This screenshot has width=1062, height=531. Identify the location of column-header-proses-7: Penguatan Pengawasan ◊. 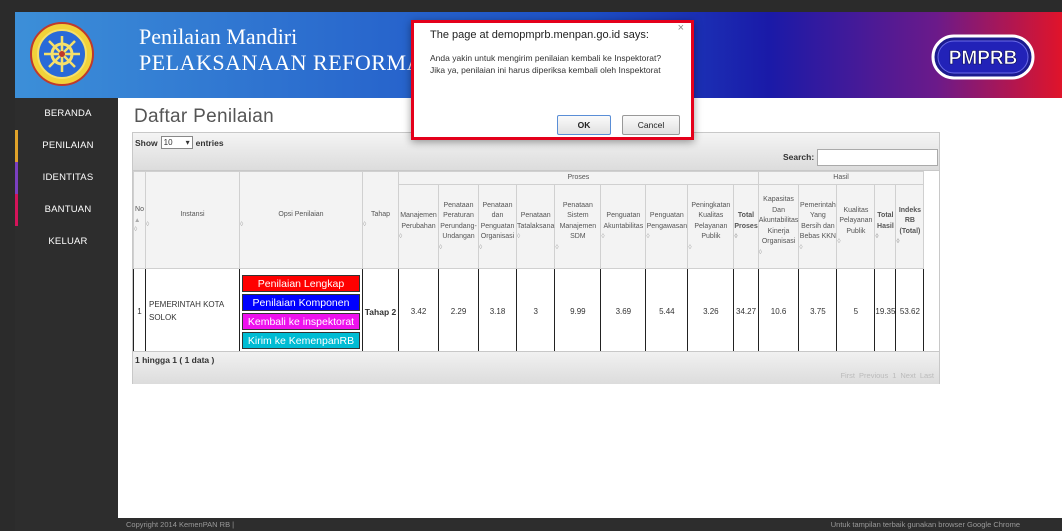
(667, 226).